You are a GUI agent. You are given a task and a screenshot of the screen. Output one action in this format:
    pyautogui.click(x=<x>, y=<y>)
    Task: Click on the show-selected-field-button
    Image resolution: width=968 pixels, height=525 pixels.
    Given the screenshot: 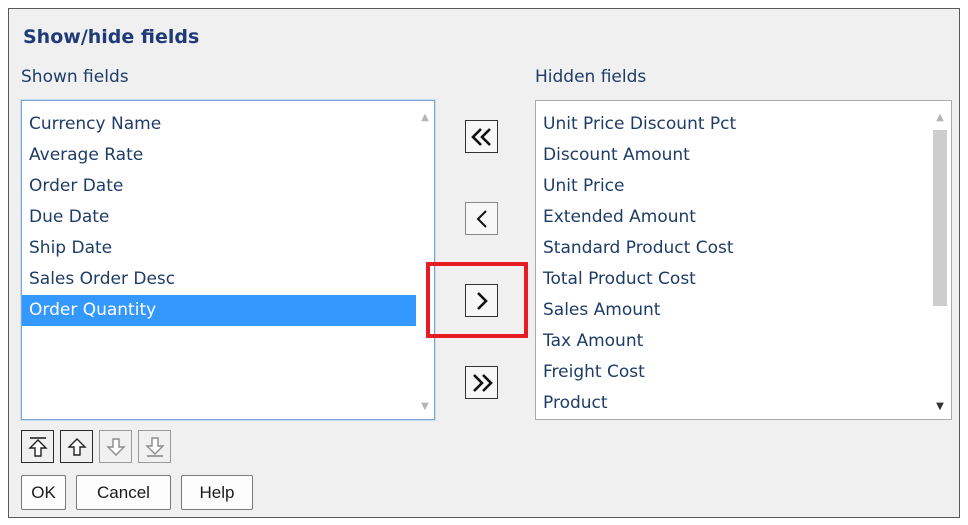 What is the action you would take?
    pyautogui.click(x=481, y=218)
    